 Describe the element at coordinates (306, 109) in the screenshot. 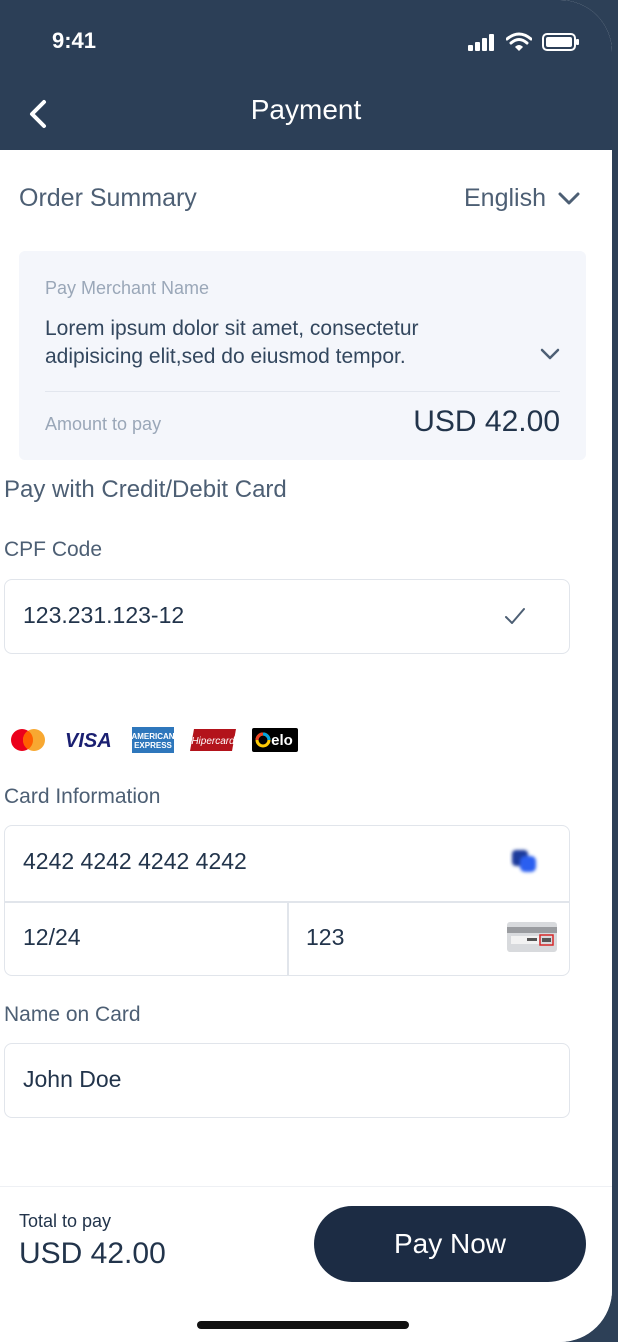

I see `page-title: Payment` at that location.